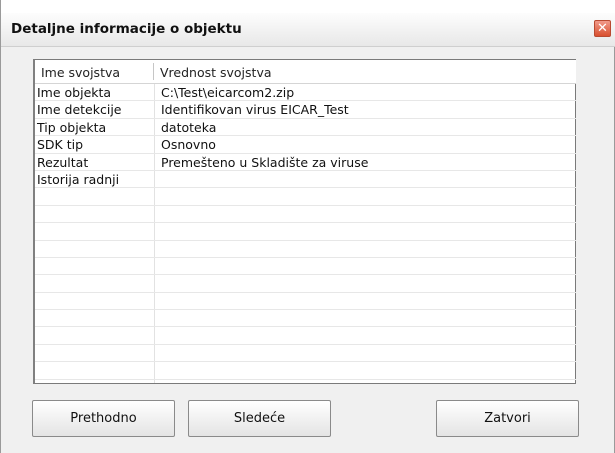  I want to click on column-separator, so click(153, 71).